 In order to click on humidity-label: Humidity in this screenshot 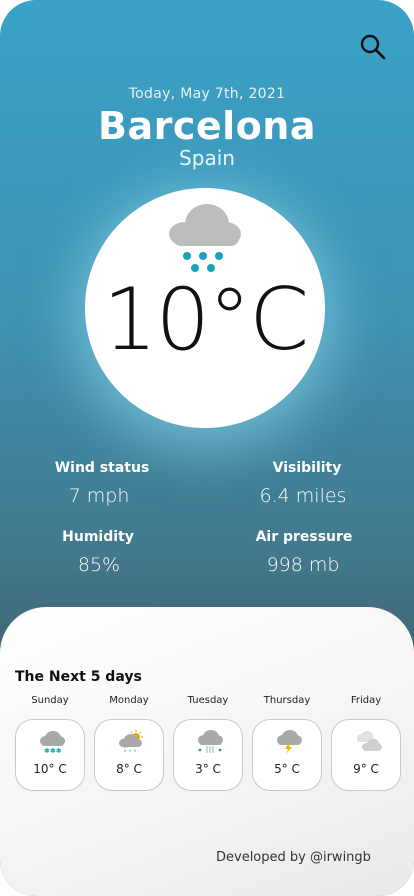, I will do `click(98, 537)`.